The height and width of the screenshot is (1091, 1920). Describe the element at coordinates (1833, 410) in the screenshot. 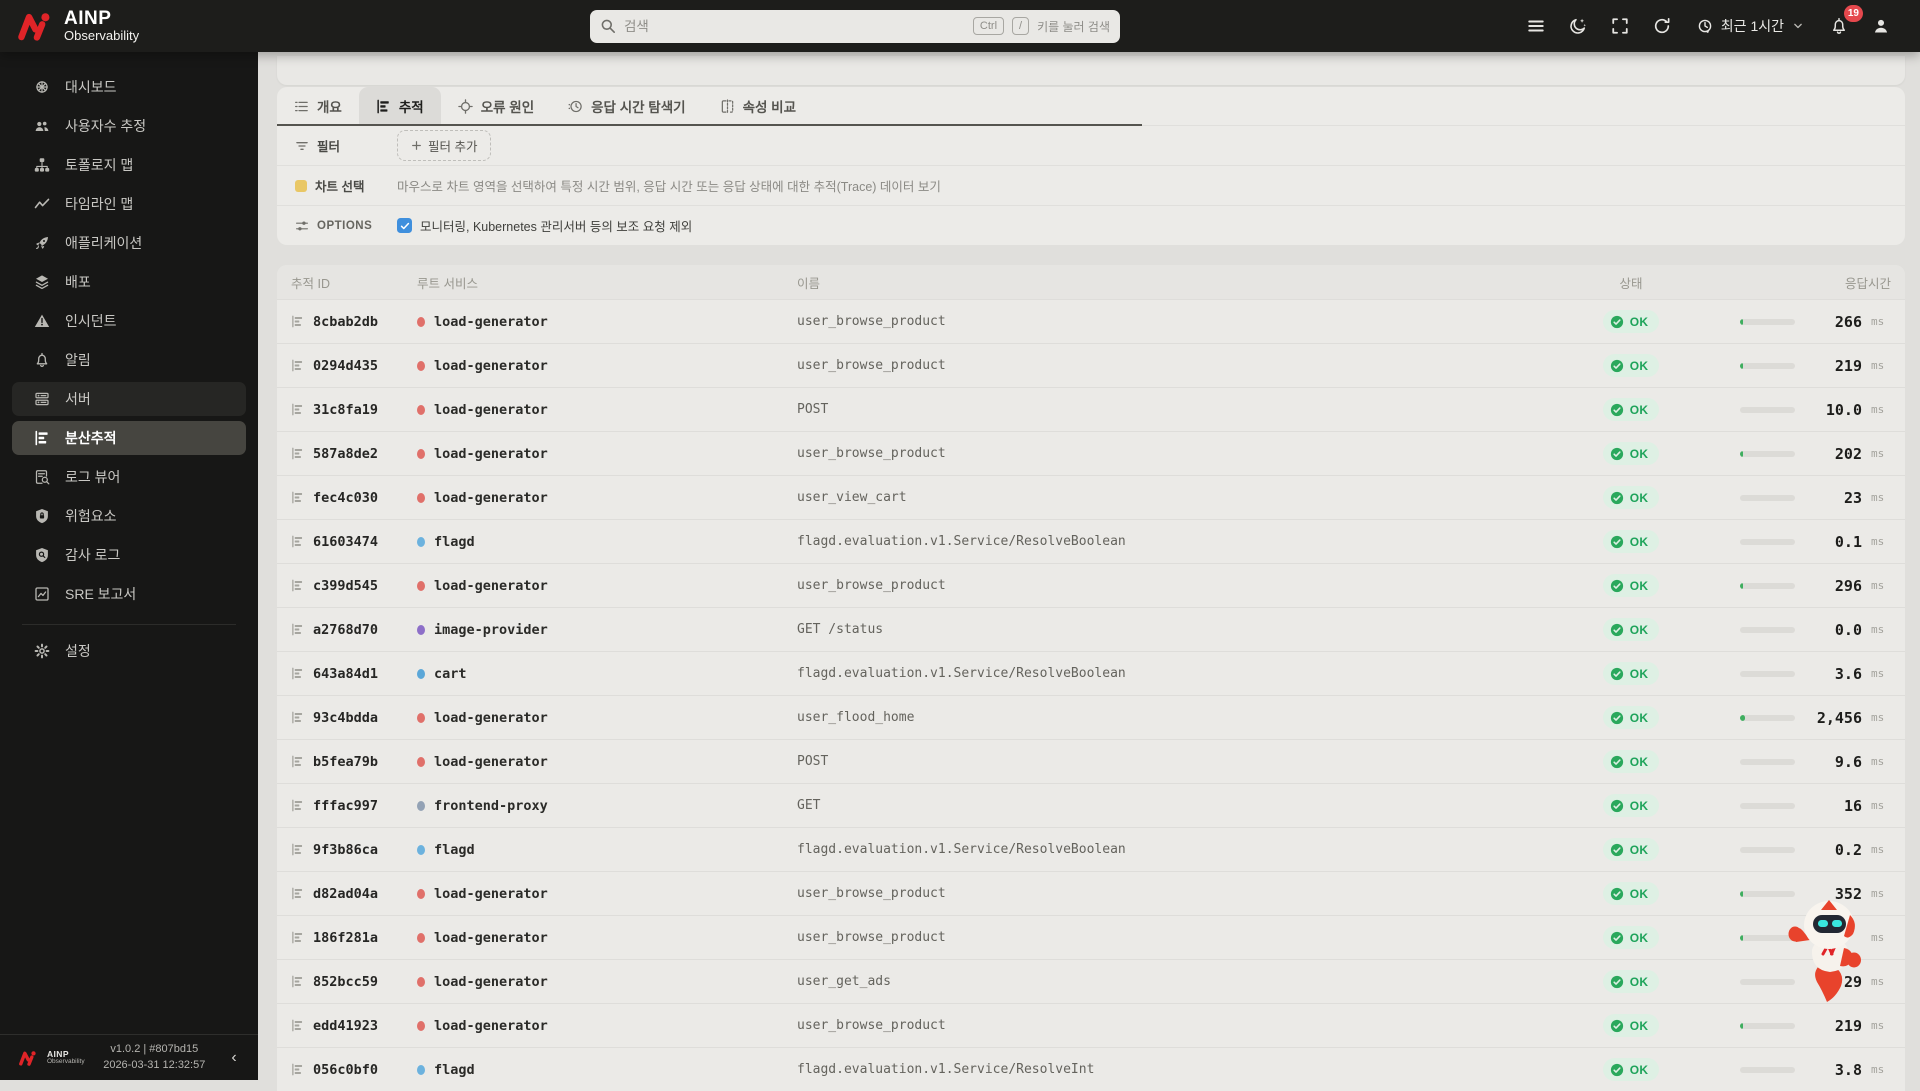

I see `duration-value: 10.0` at that location.